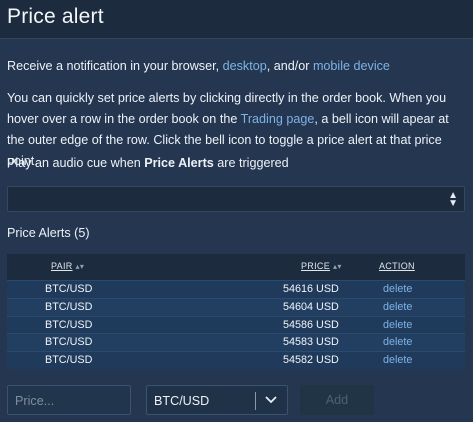  What do you see at coordinates (67, 266) in the screenshot?
I see `pair-column-header: PAIR ▴▾` at bounding box center [67, 266].